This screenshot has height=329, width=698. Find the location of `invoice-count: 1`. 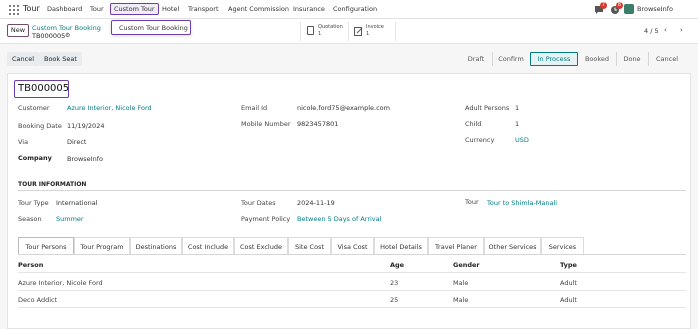

invoice-count: 1 is located at coordinates (368, 34).